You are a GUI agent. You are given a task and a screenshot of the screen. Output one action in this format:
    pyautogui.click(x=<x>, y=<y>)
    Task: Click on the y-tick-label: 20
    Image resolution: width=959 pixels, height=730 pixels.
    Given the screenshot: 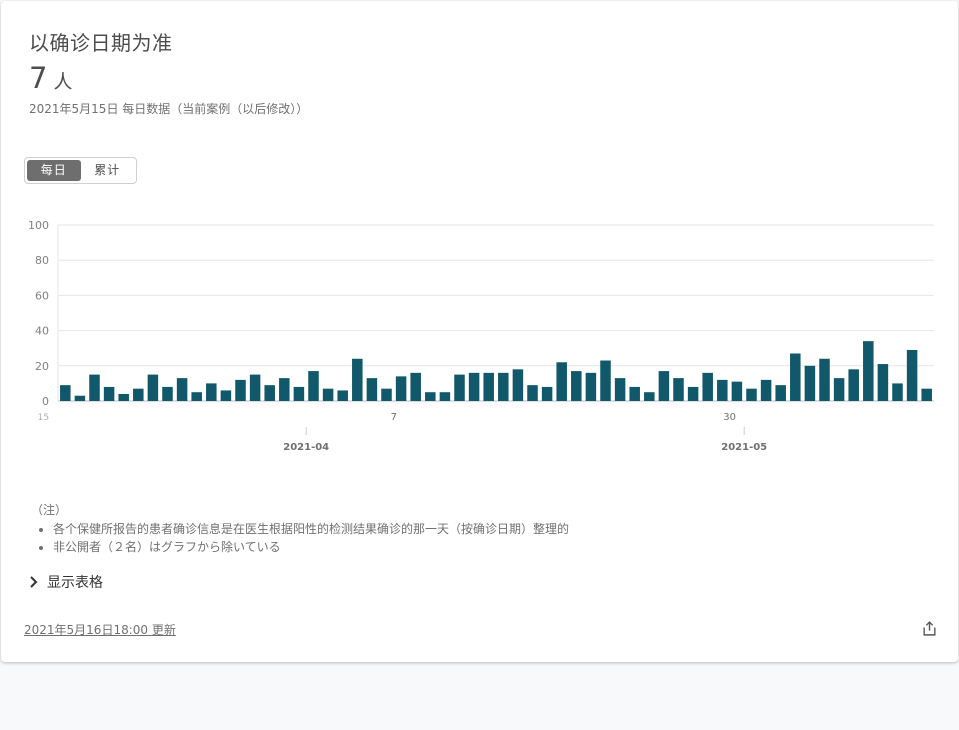 What is the action you would take?
    pyautogui.click(x=42, y=366)
    